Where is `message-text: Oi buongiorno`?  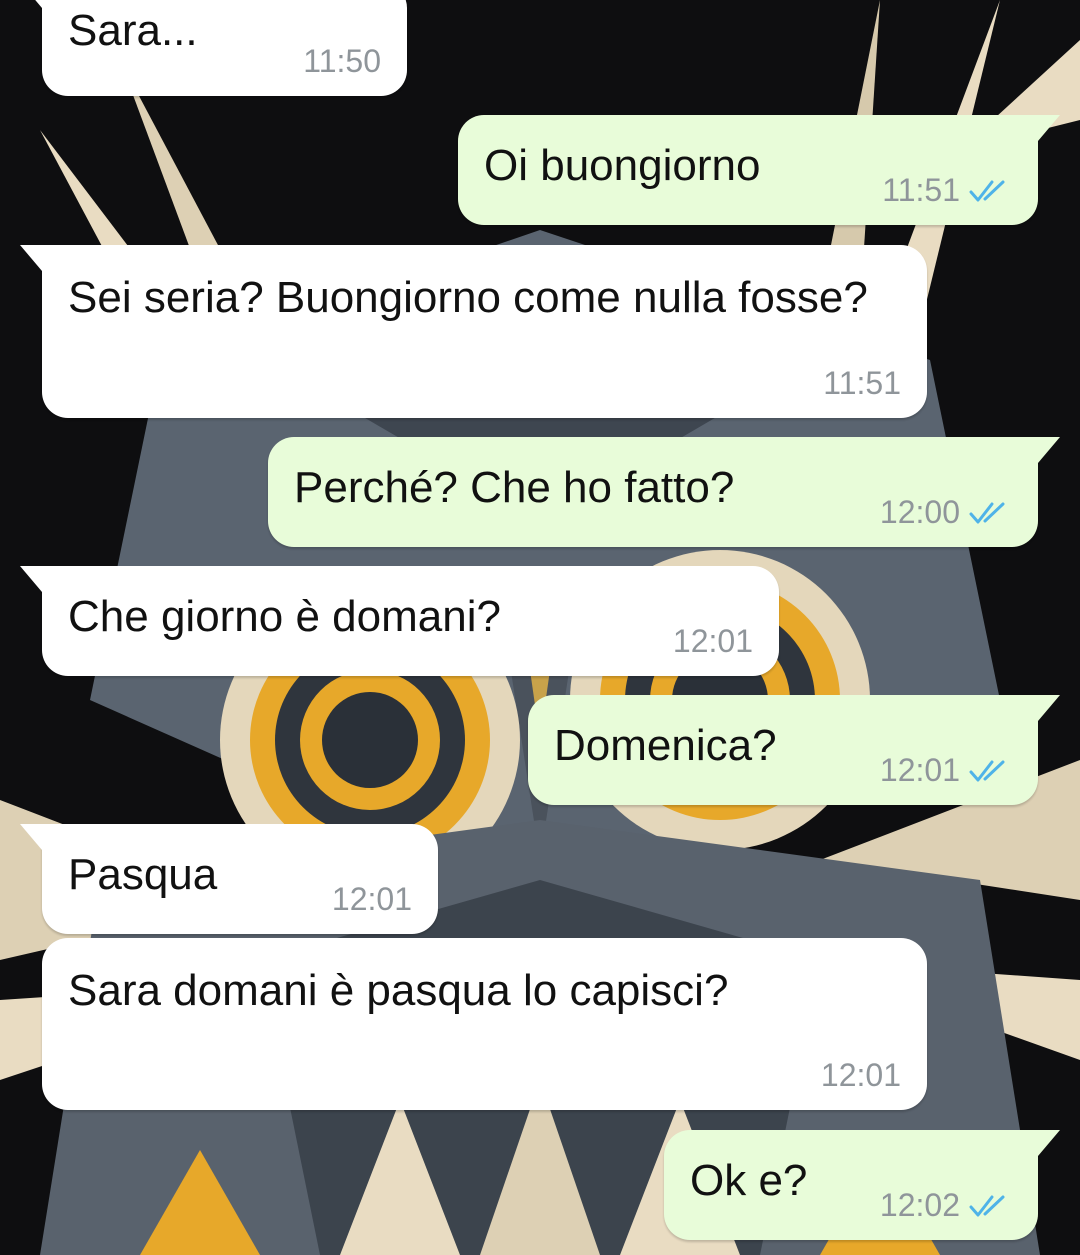 message-text: Oi buongiorno is located at coordinates (622, 165).